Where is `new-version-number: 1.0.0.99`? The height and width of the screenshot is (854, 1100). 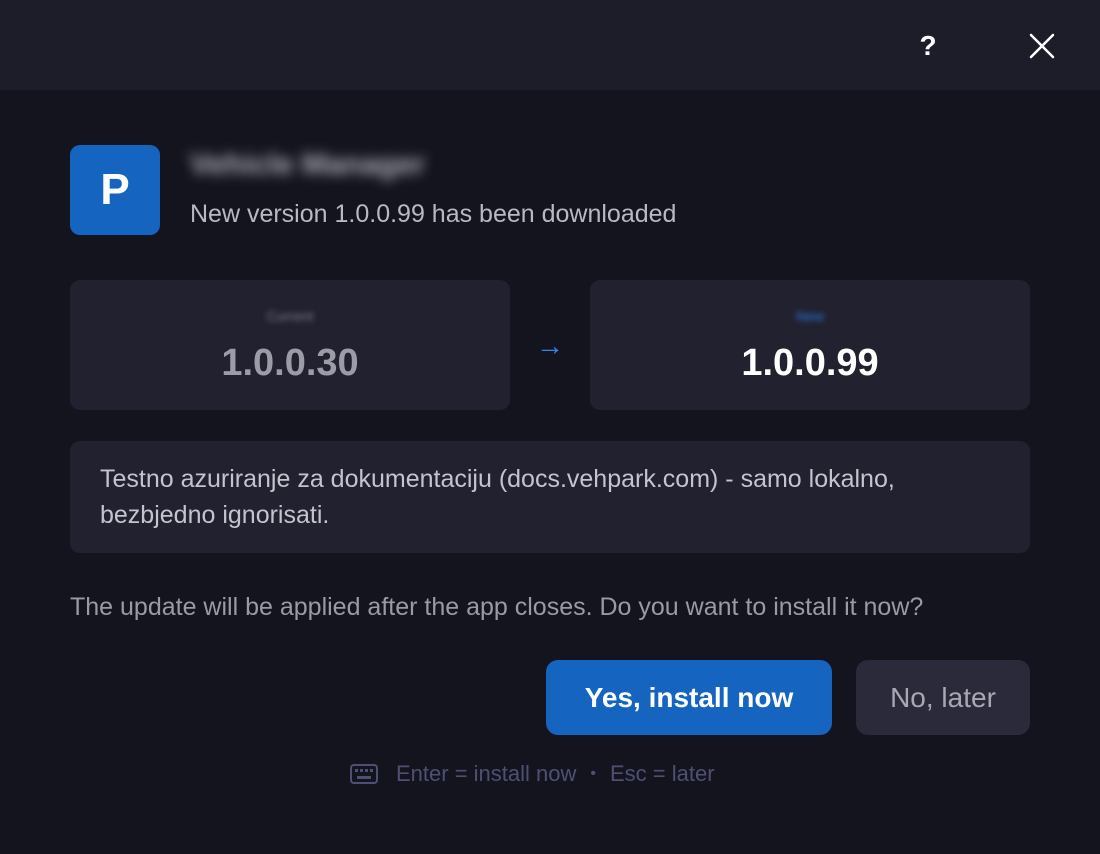 new-version-number: 1.0.0.99 is located at coordinates (810, 363).